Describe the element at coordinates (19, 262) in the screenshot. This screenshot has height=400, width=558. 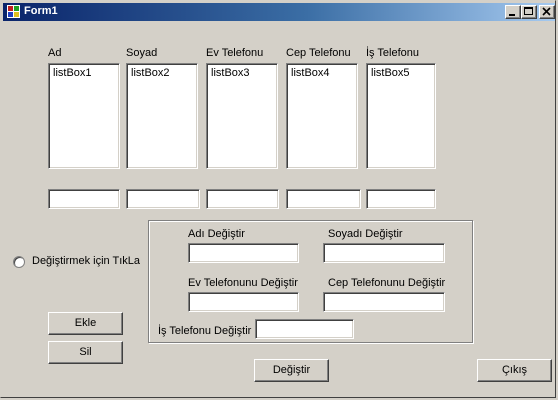
I see `change-radio` at that location.